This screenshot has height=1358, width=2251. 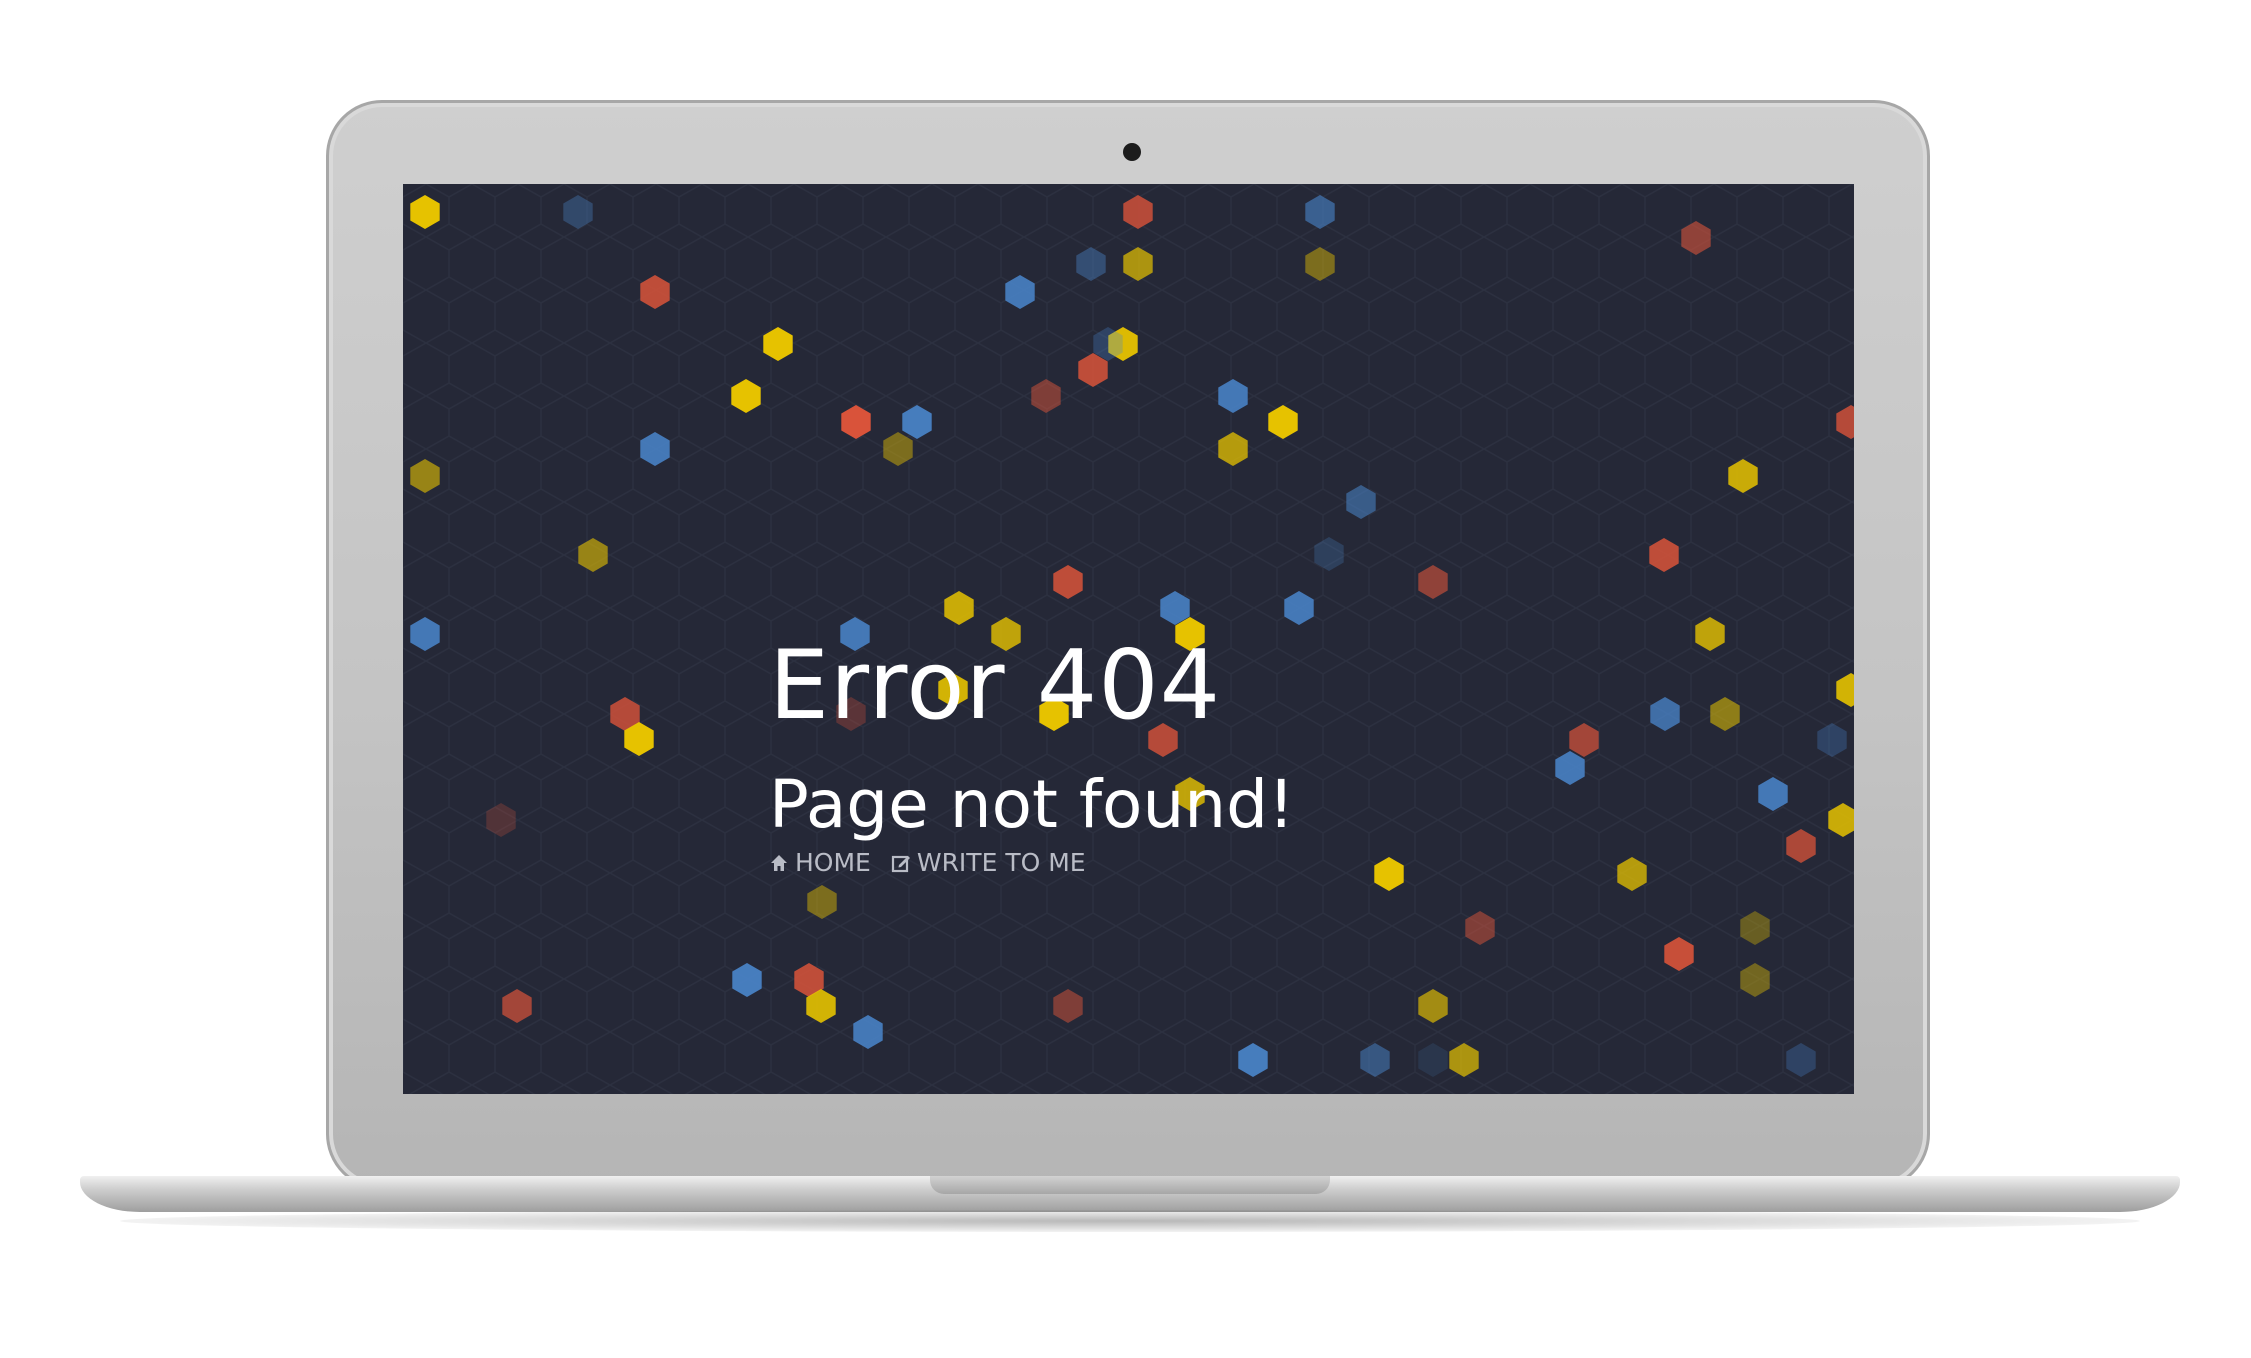 I want to click on write-to-me-link-label: WRITE TO ME, so click(x=1001, y=862).